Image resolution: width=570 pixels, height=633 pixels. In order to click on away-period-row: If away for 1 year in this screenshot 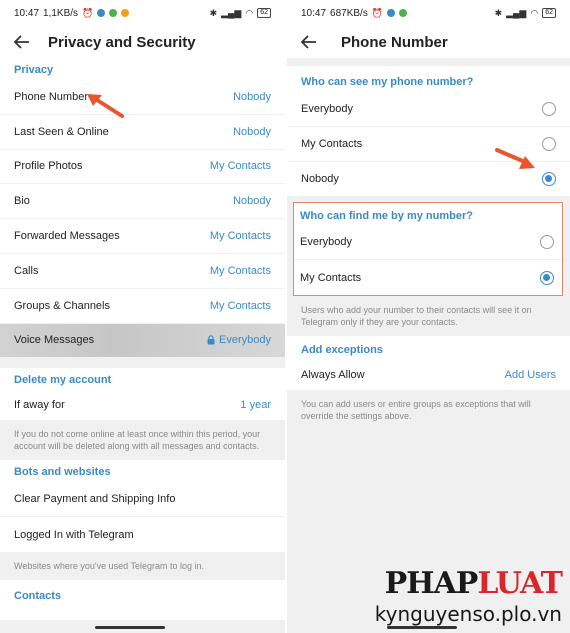, I will do `click(142, 405)`.